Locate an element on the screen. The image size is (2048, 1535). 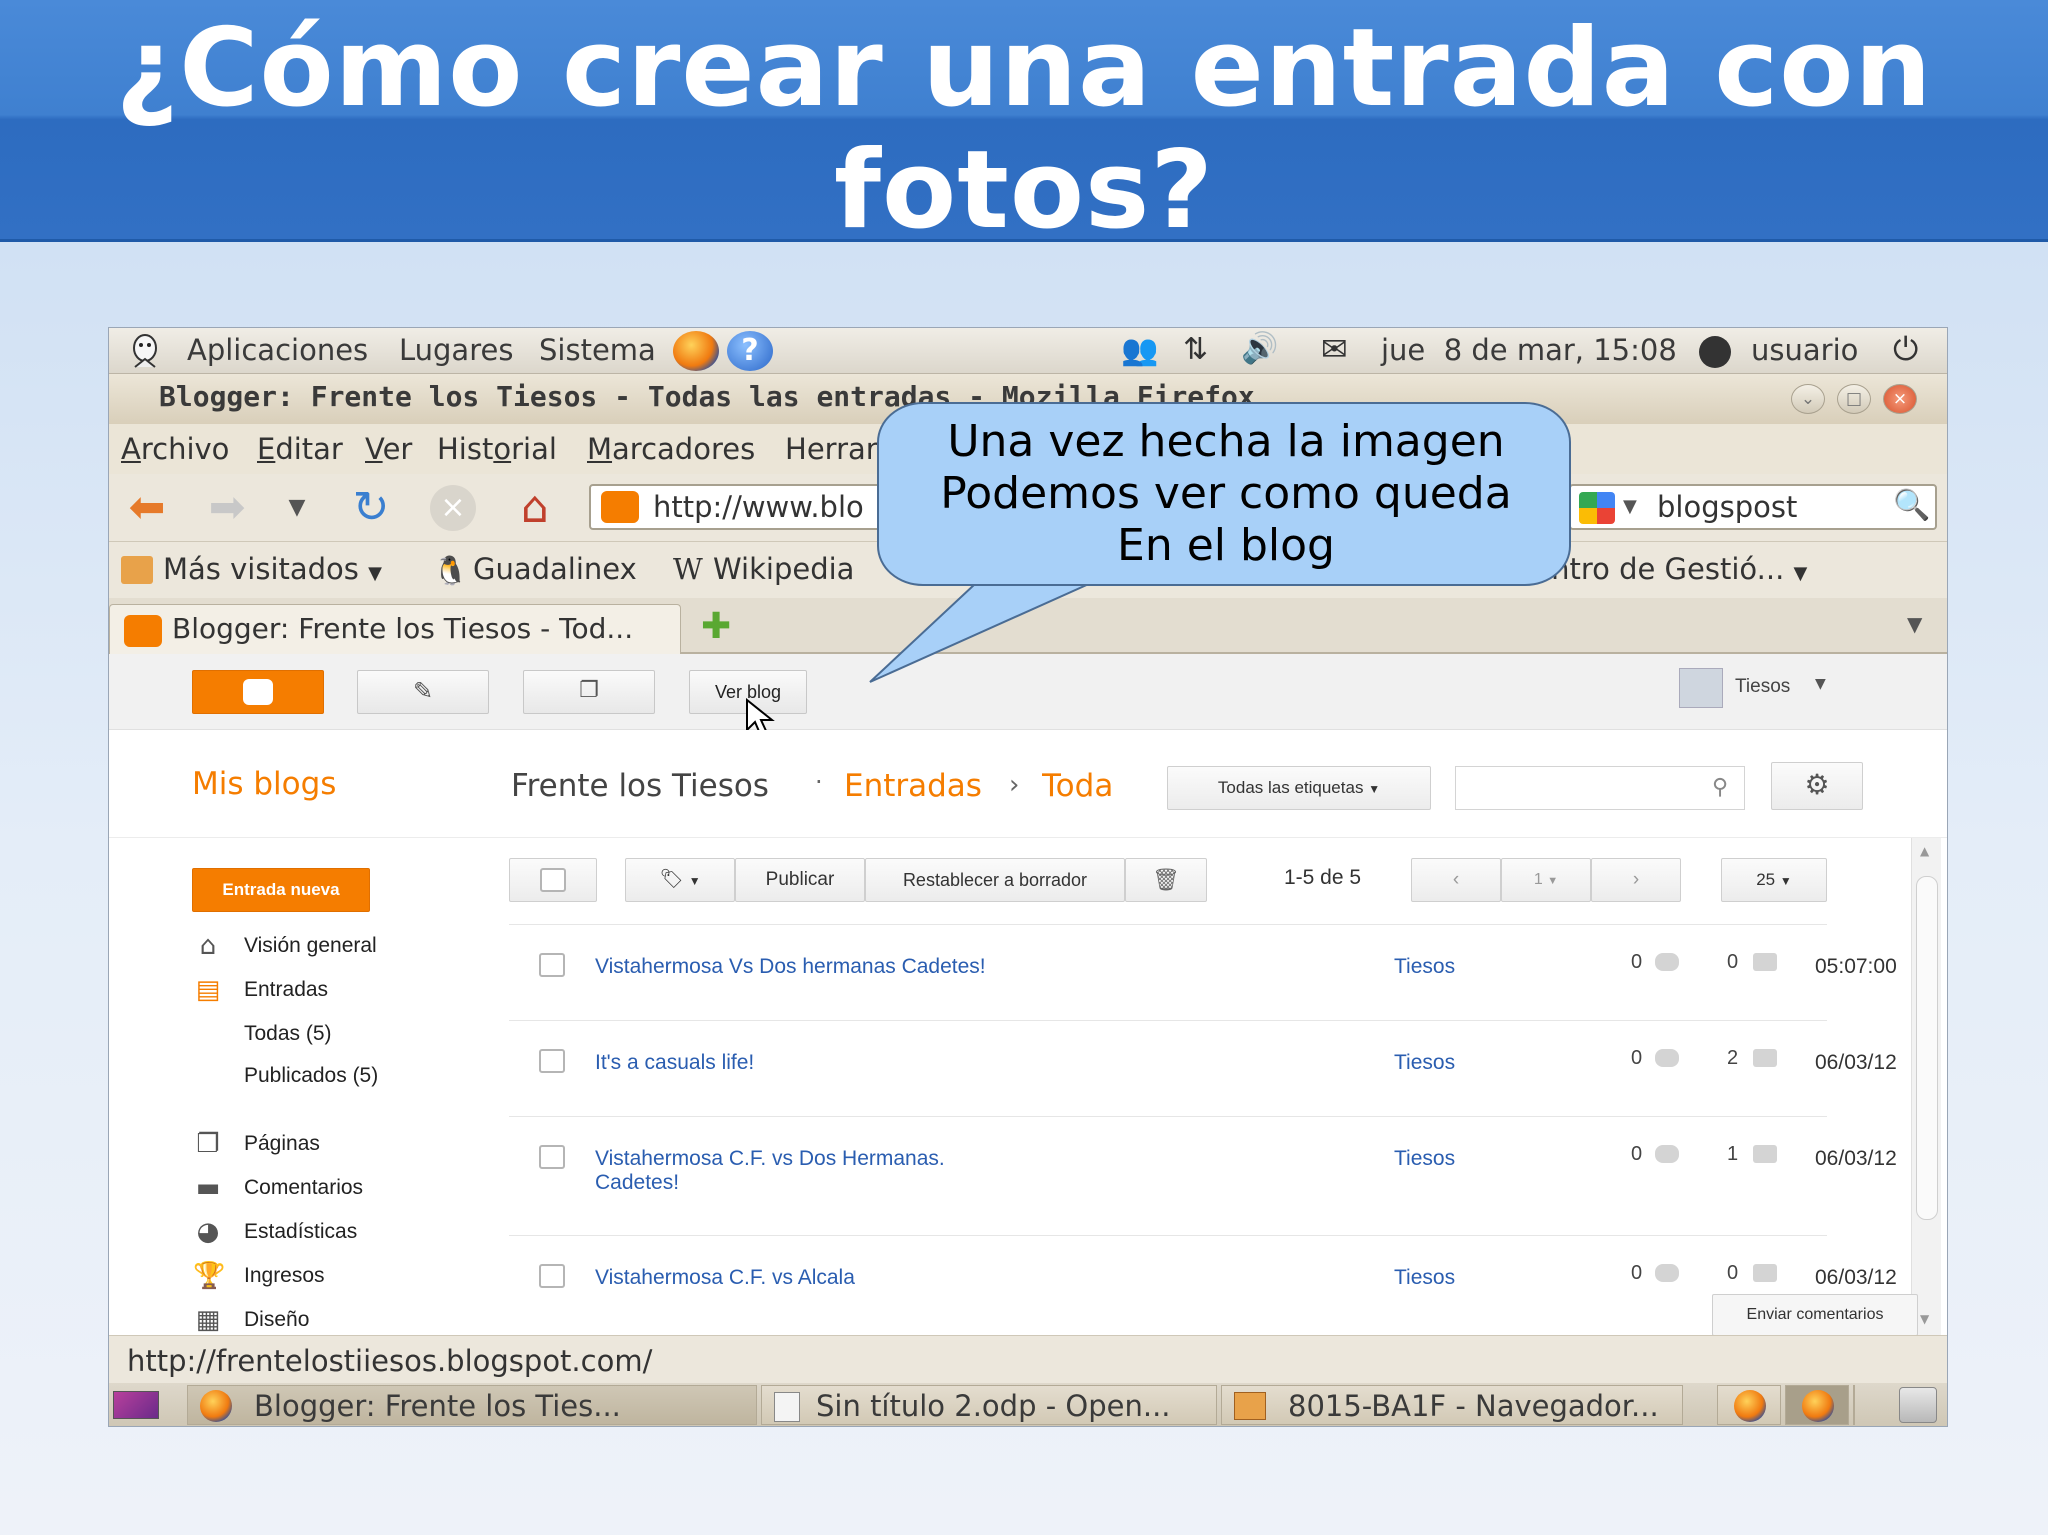
firefox-icon is located at coordinates (696, 351).